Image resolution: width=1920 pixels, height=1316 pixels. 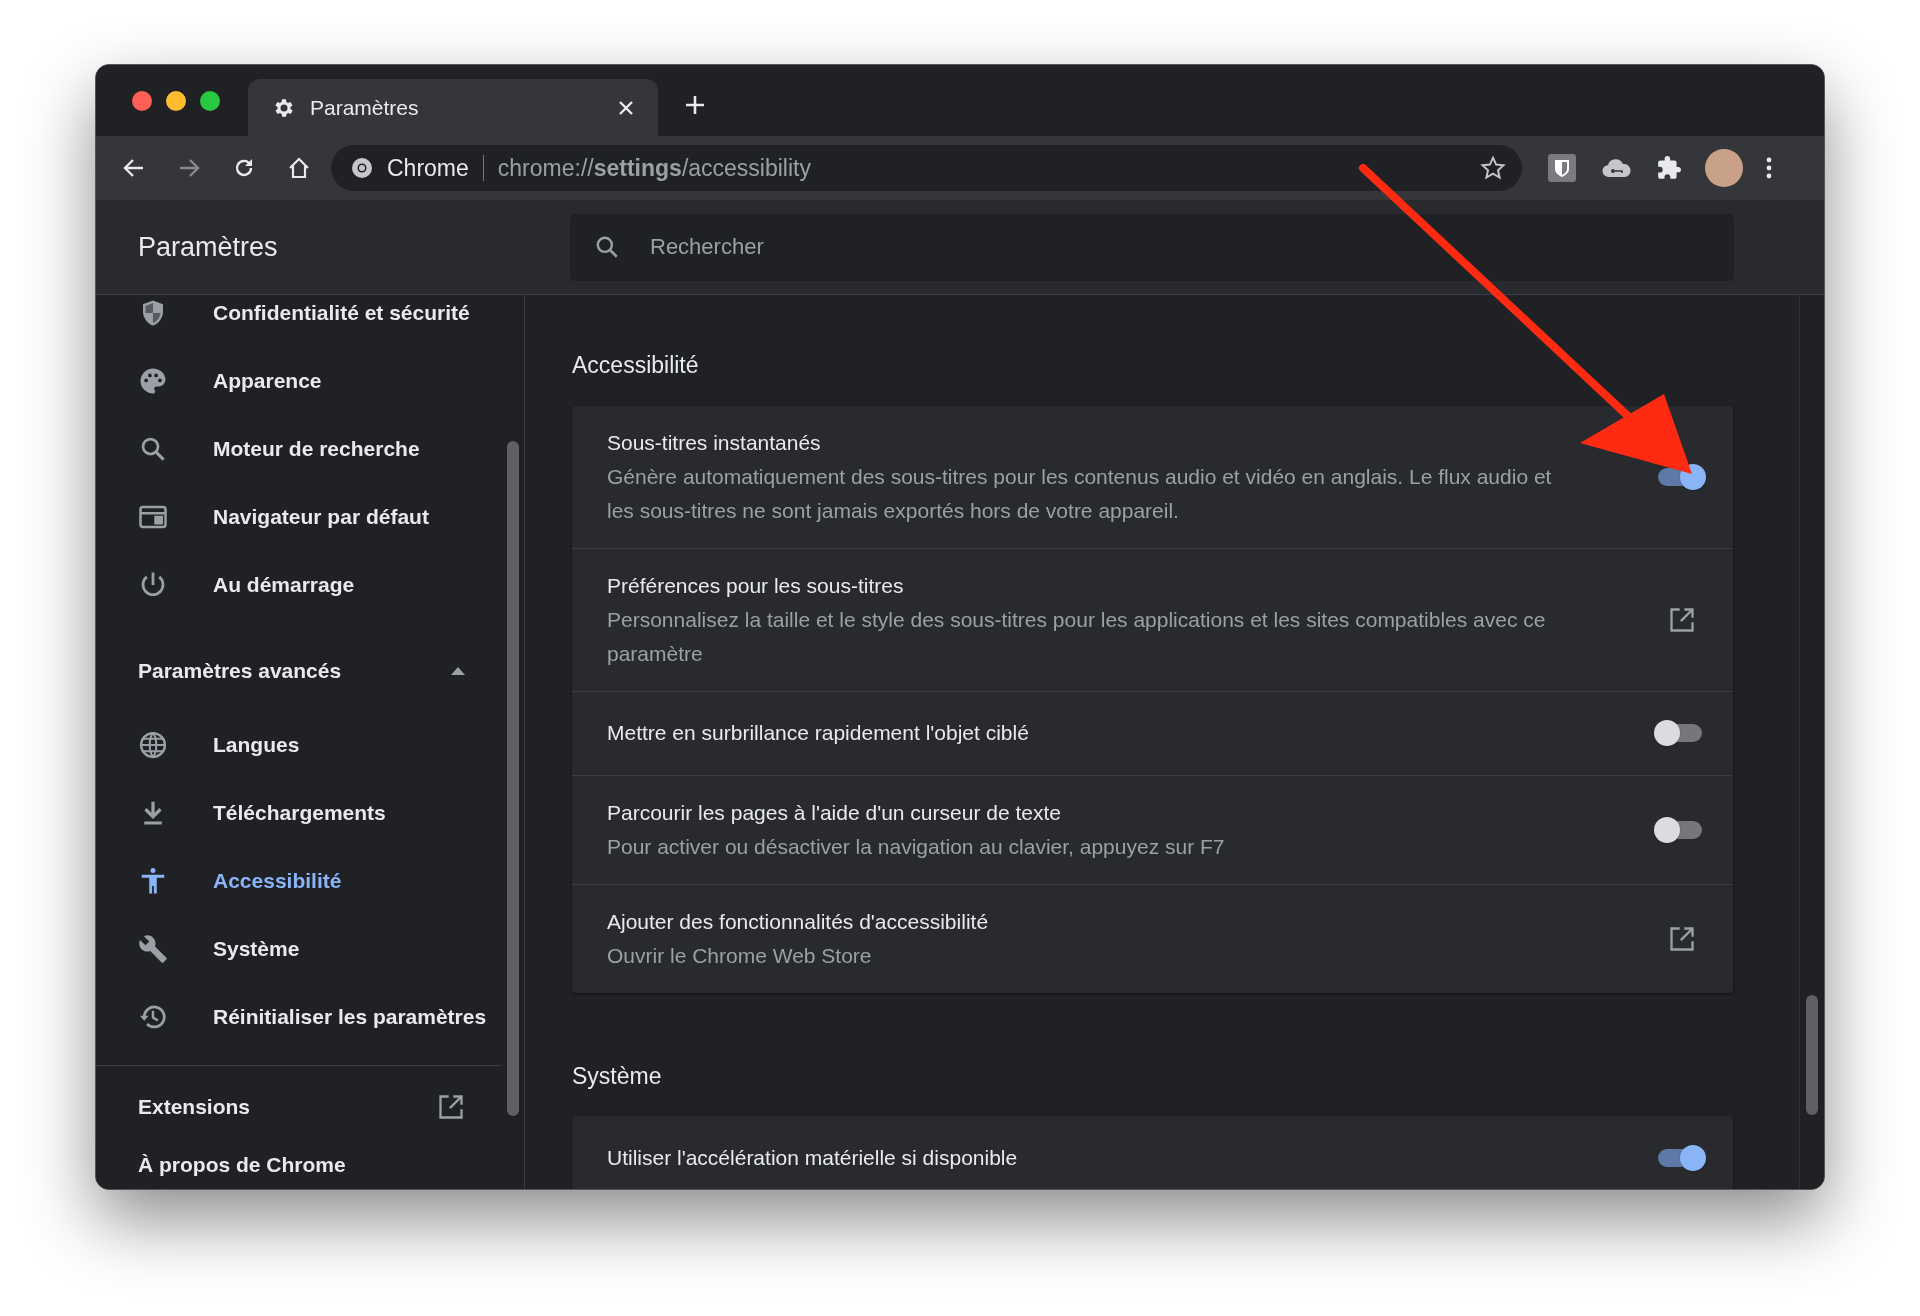 I want to click on menu-icon, so click(x=1769, y=168).